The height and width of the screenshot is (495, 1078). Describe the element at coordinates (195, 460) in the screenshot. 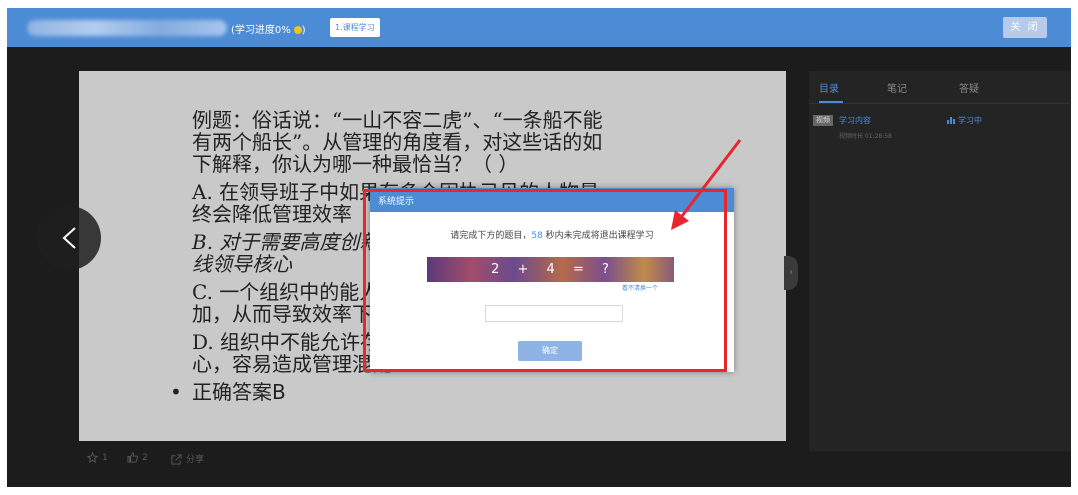

I see `share-label: 分享` at that location.